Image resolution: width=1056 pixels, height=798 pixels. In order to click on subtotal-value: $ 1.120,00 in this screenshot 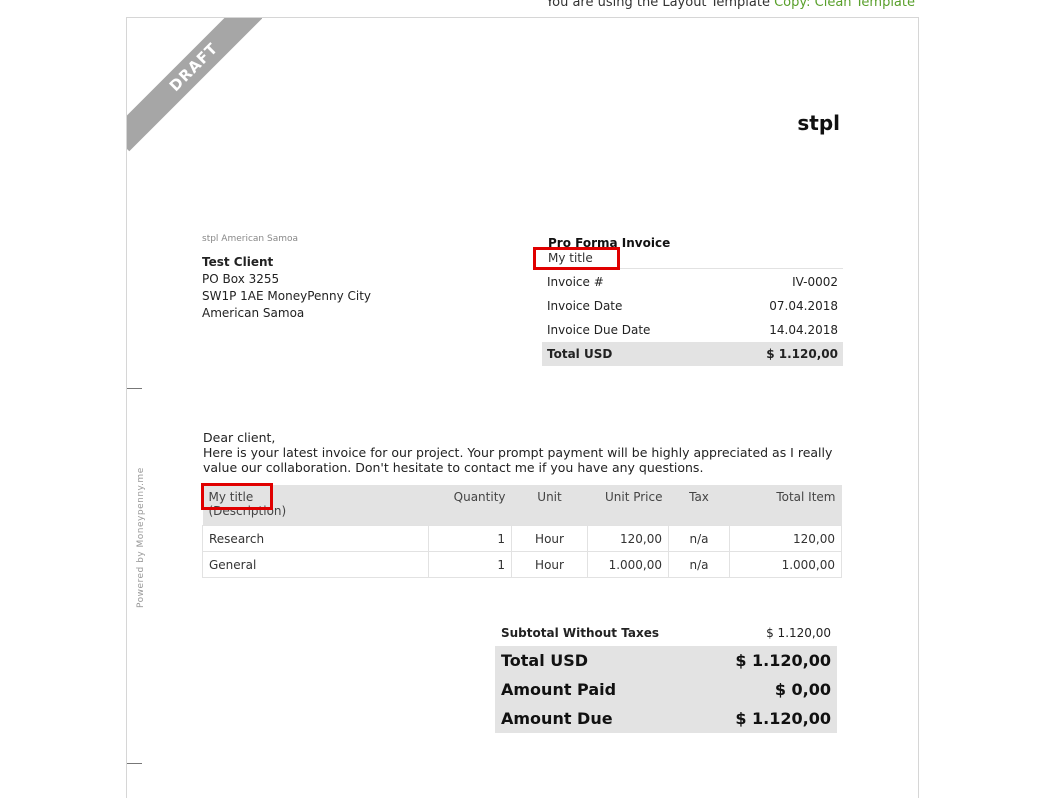, I will do `click(798, 633)`.